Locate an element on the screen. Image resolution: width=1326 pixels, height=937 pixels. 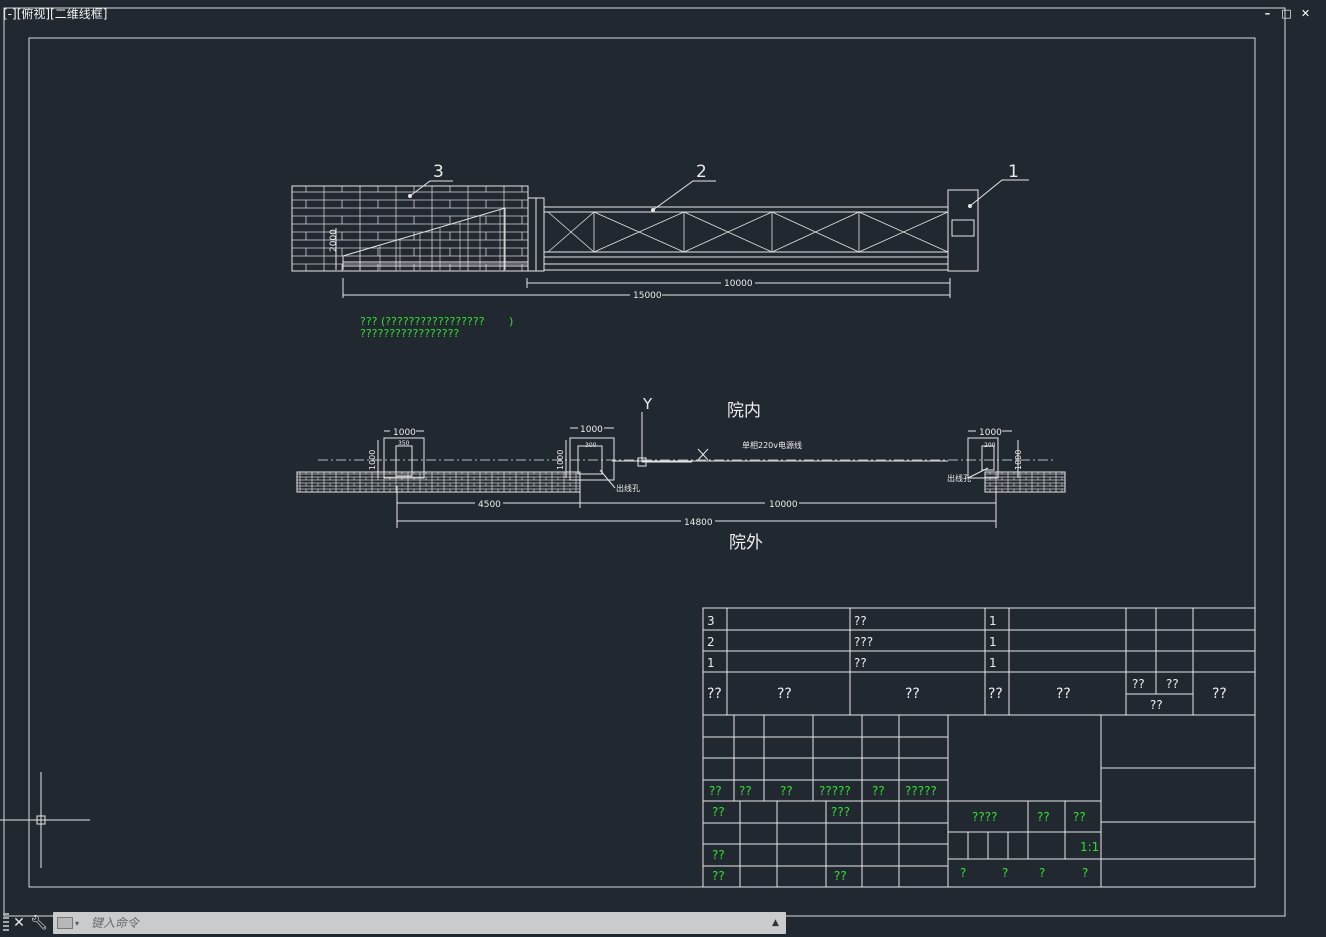
header-weight-b: ?? is located at coordinates (1172, 684).